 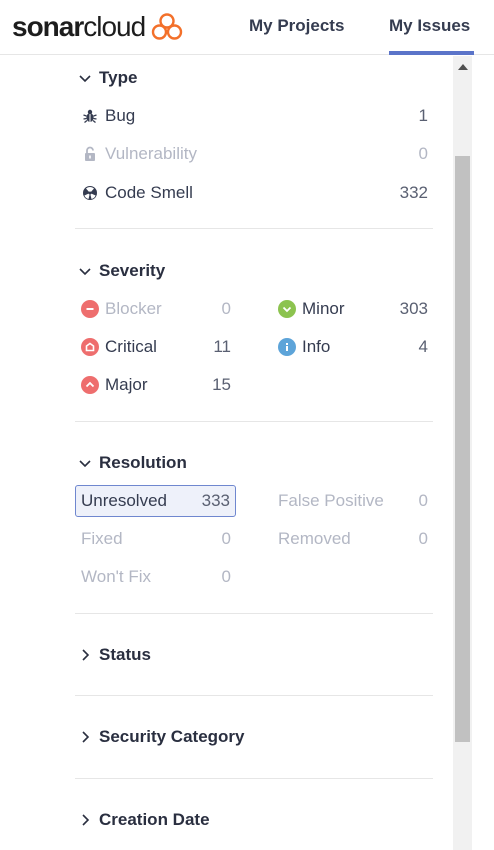 I want to click on facet-type: Type, so click(x=254, y=78).